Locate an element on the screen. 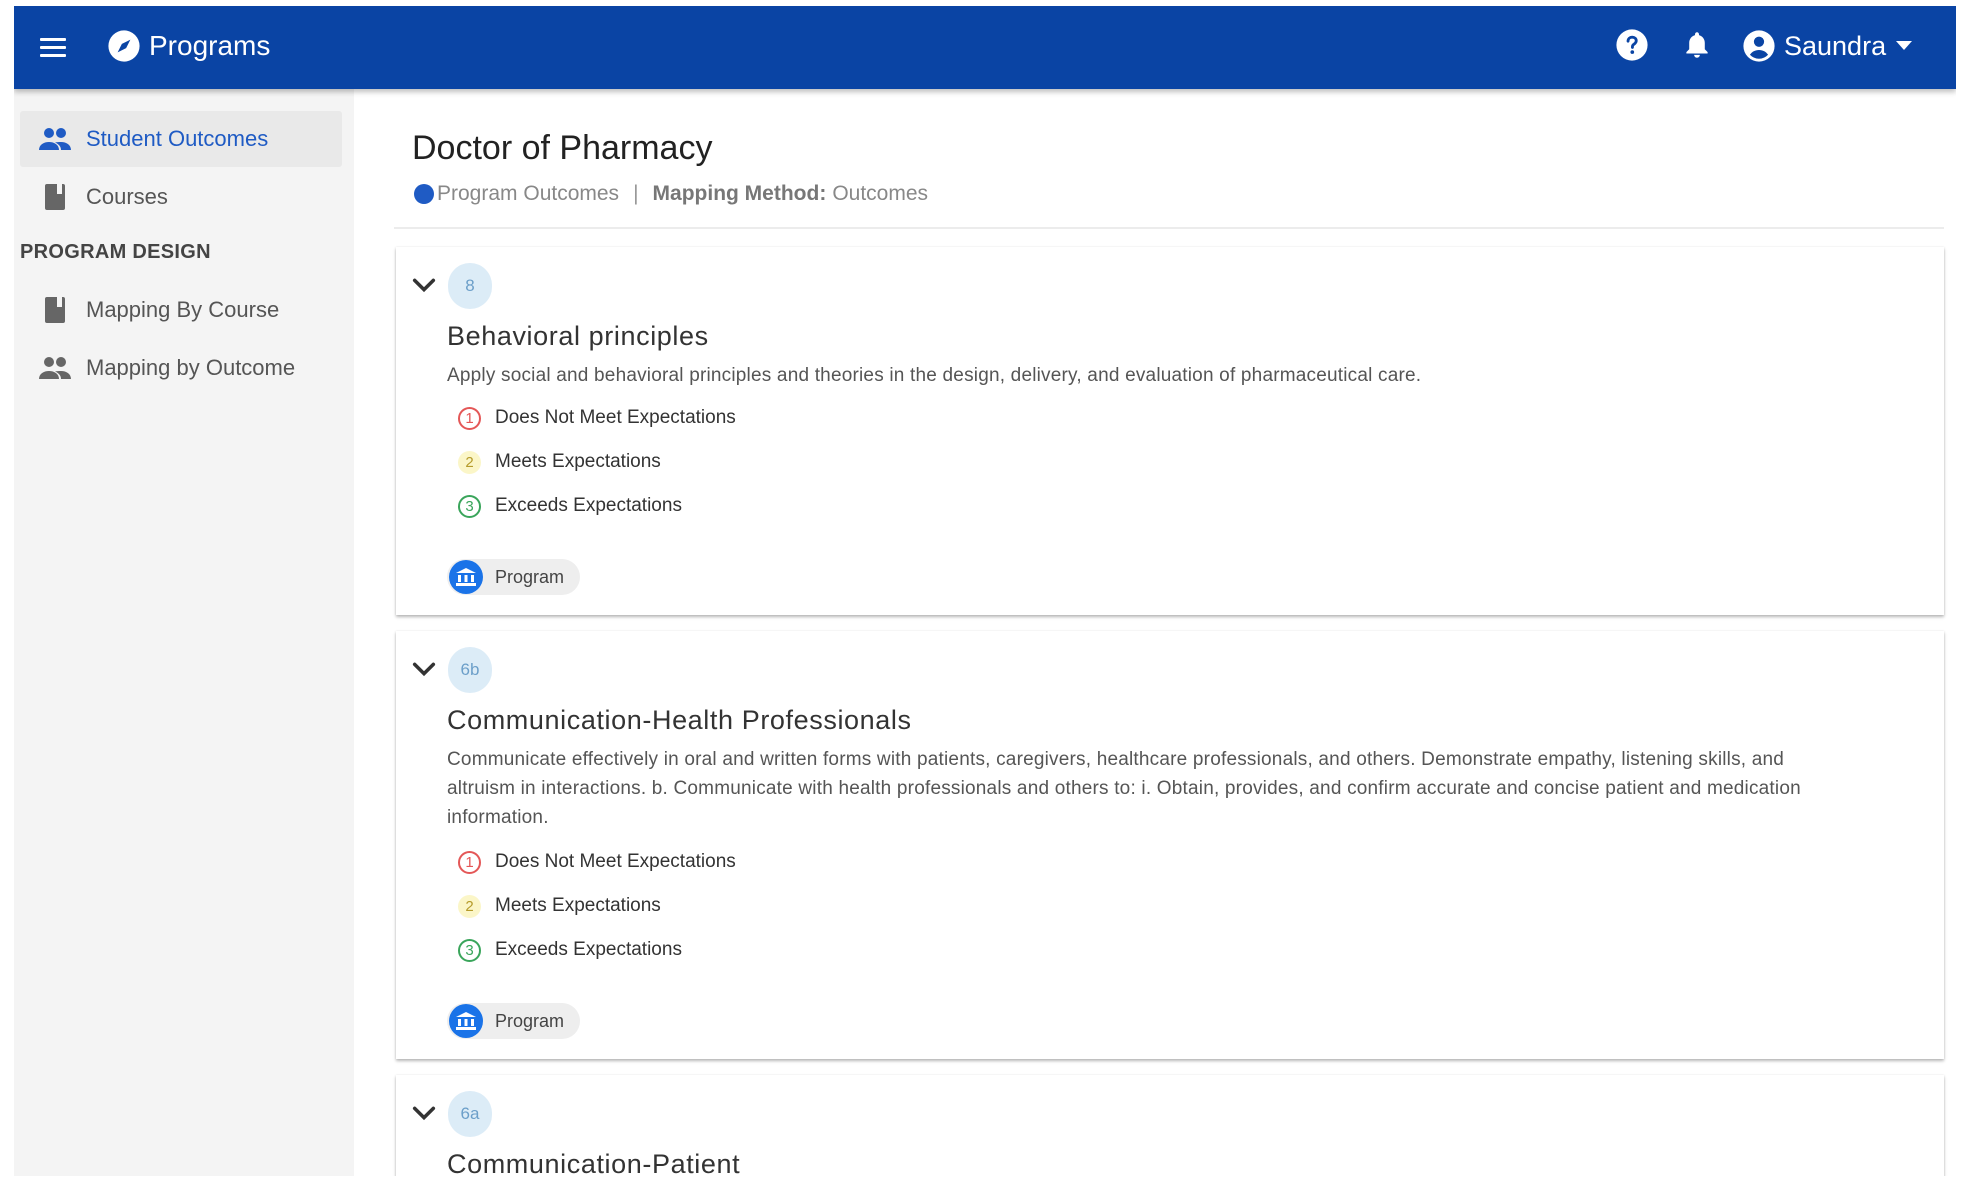 The width and height of the screenshot is (1961, 1177). user-menu: Saundra is located at coordinates (1827, 46).